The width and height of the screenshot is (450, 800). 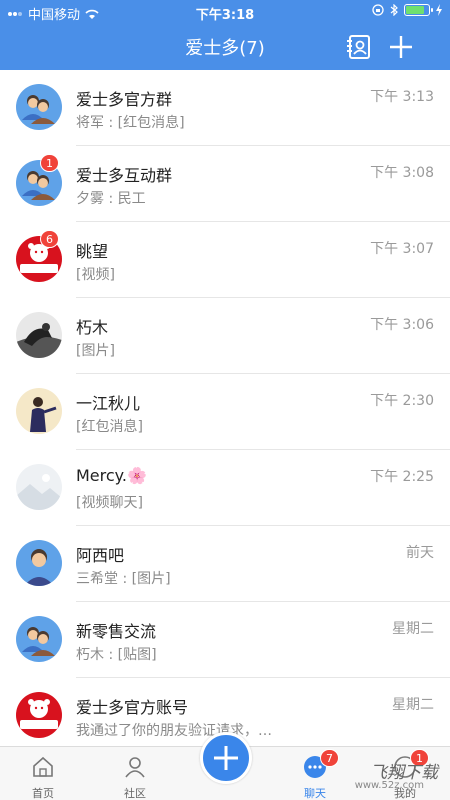 What do you see at coordinates (109, 503) in the screenshot?
I see `chat-preview: [视频聊天]` at bounding box center [109, 503].